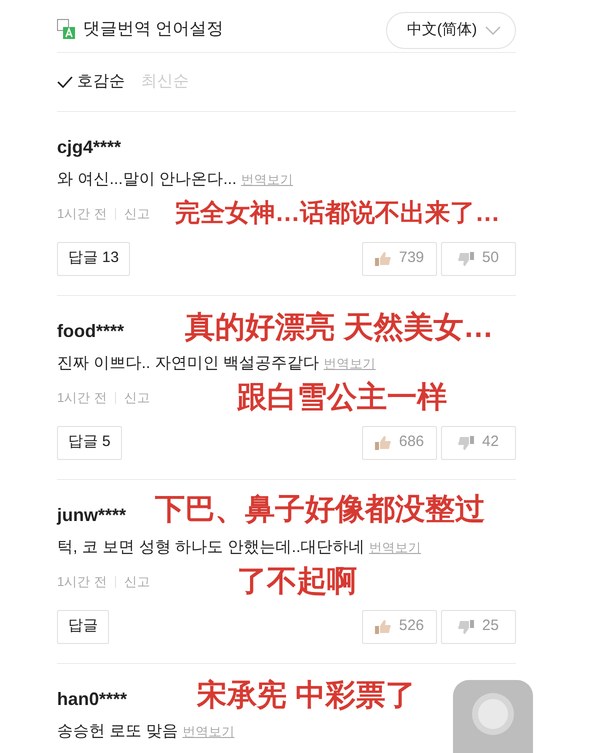  What do you see at coordinates (297, 582) in the screenshot?
I see `caption-line: 了不起啊` at bounding box center [297, 582].